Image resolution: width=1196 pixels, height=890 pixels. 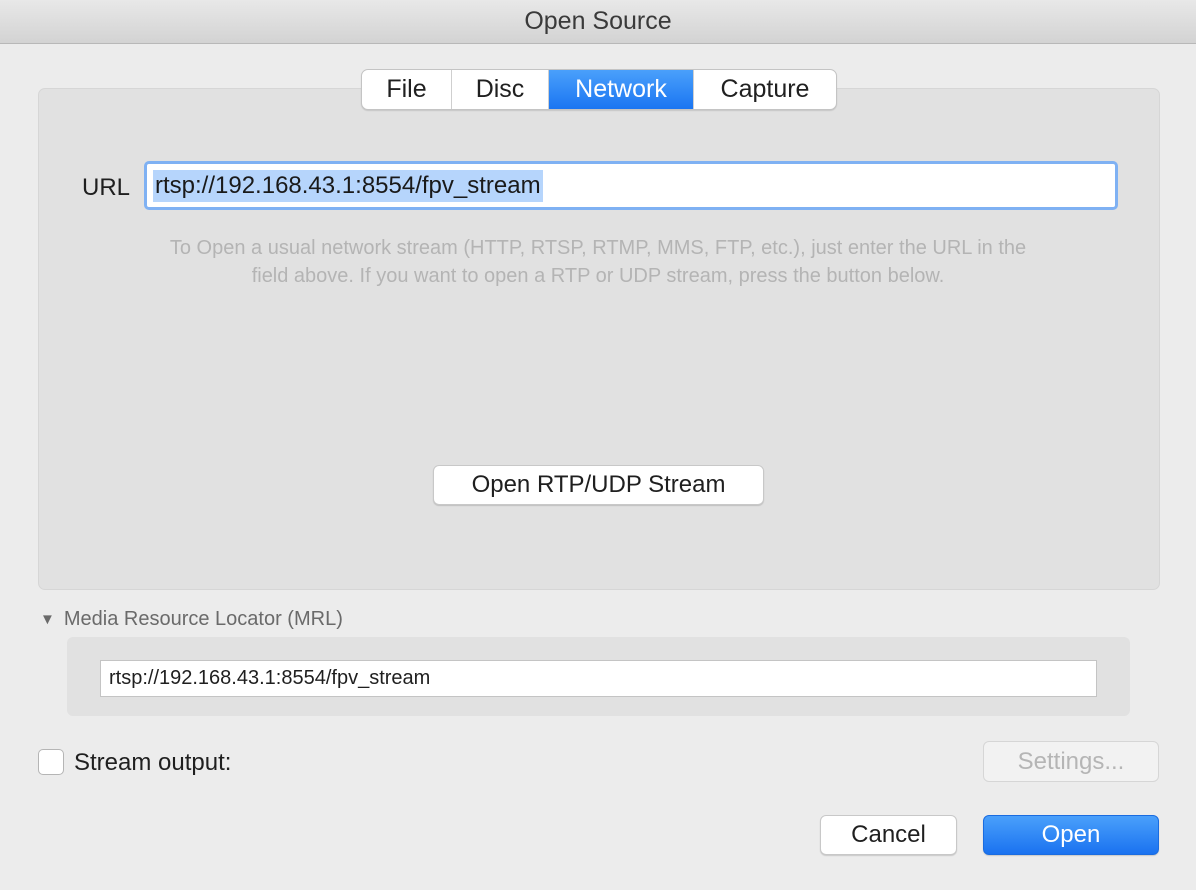 What do you see at coordinates (106, 187) in the screenshot?
I see `url-label: URL` at bounding box center [106, 187].